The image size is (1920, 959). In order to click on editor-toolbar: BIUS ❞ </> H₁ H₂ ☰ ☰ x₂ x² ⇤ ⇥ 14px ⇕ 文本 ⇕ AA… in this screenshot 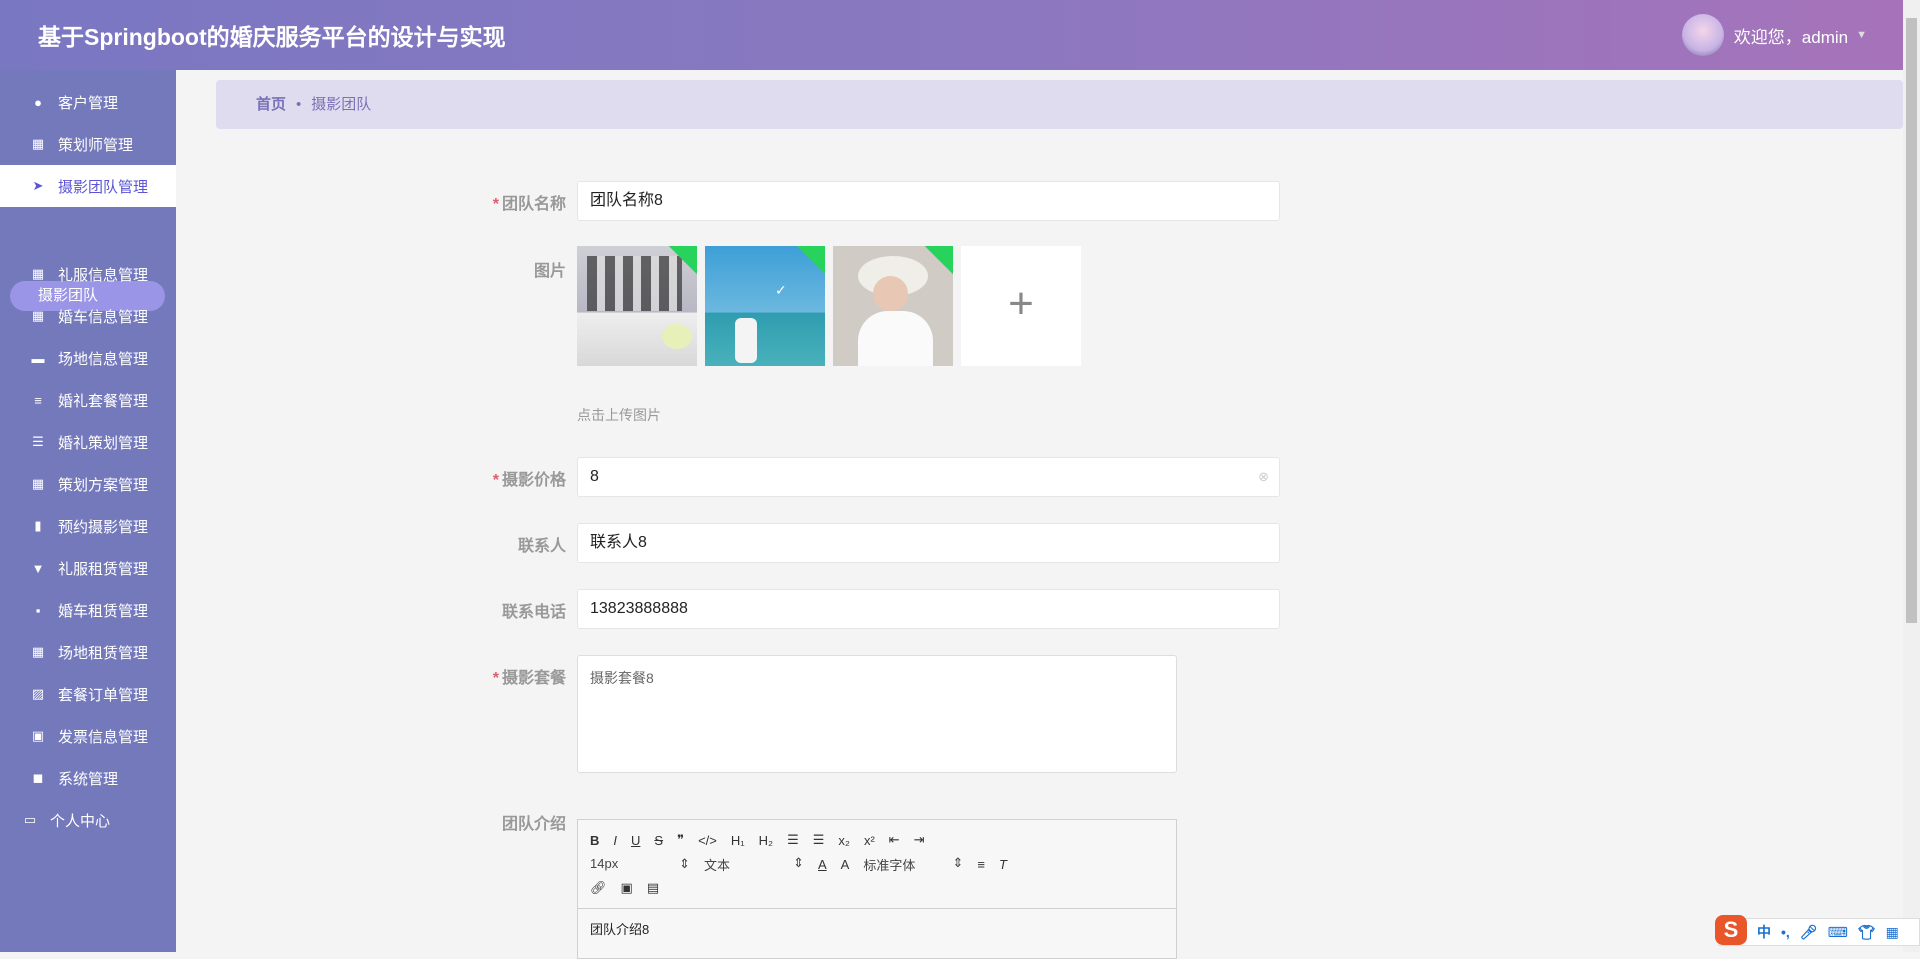, I will do `click(877, 864)`.